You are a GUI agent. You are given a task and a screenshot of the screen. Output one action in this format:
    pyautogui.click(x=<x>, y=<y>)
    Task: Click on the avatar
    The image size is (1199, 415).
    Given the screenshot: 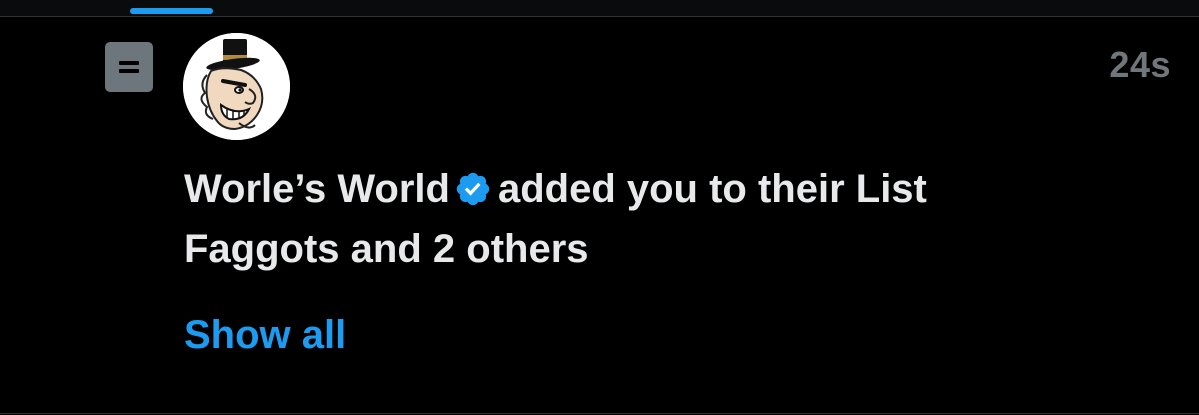 What is the action you would take?
    pyautogui.click(x=236, y=86)
    